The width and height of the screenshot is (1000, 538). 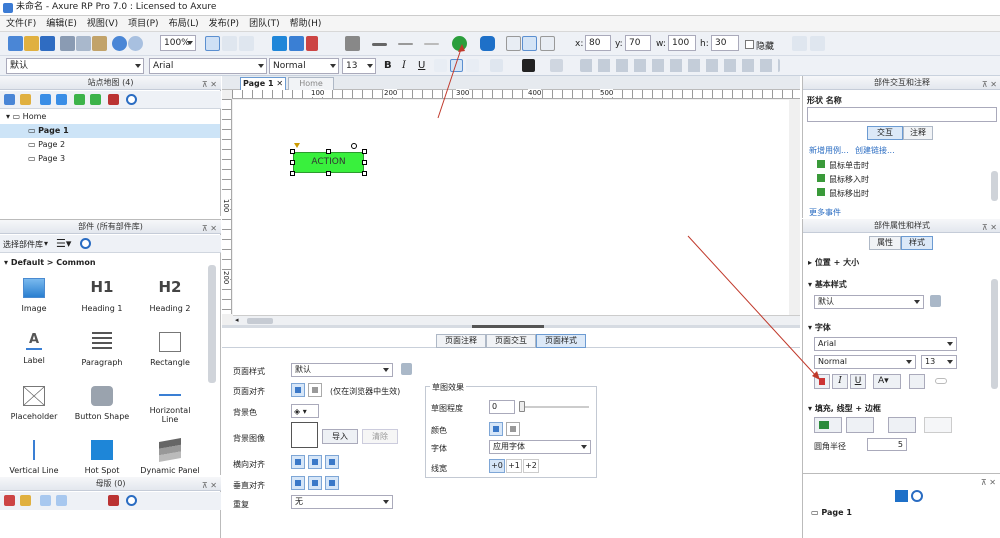 I want to click on annotation-arrow-right, so click(x=753, y=307).